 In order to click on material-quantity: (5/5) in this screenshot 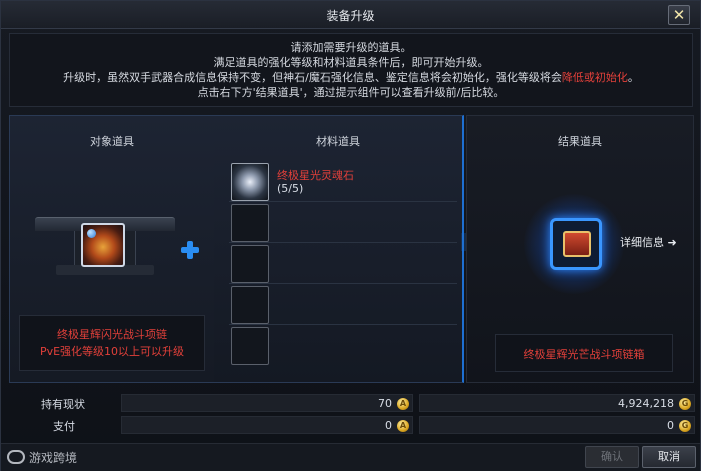, I will do `click(290, 188)`.